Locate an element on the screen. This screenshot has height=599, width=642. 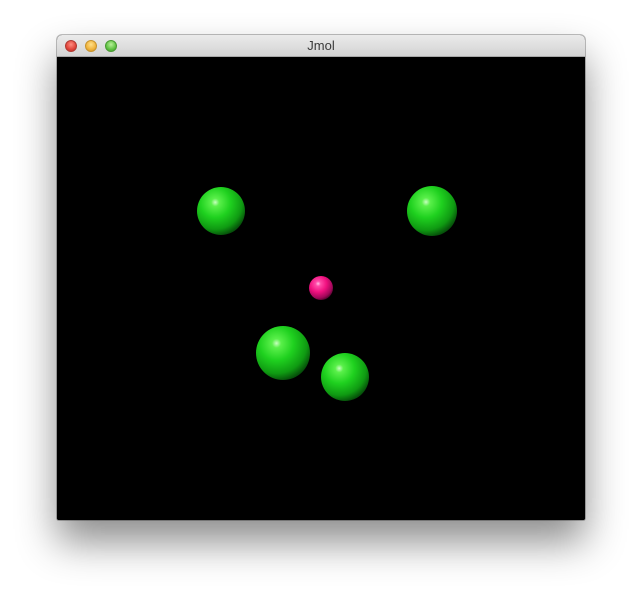
atom-magenta-center is located at coordinates (321, 288).